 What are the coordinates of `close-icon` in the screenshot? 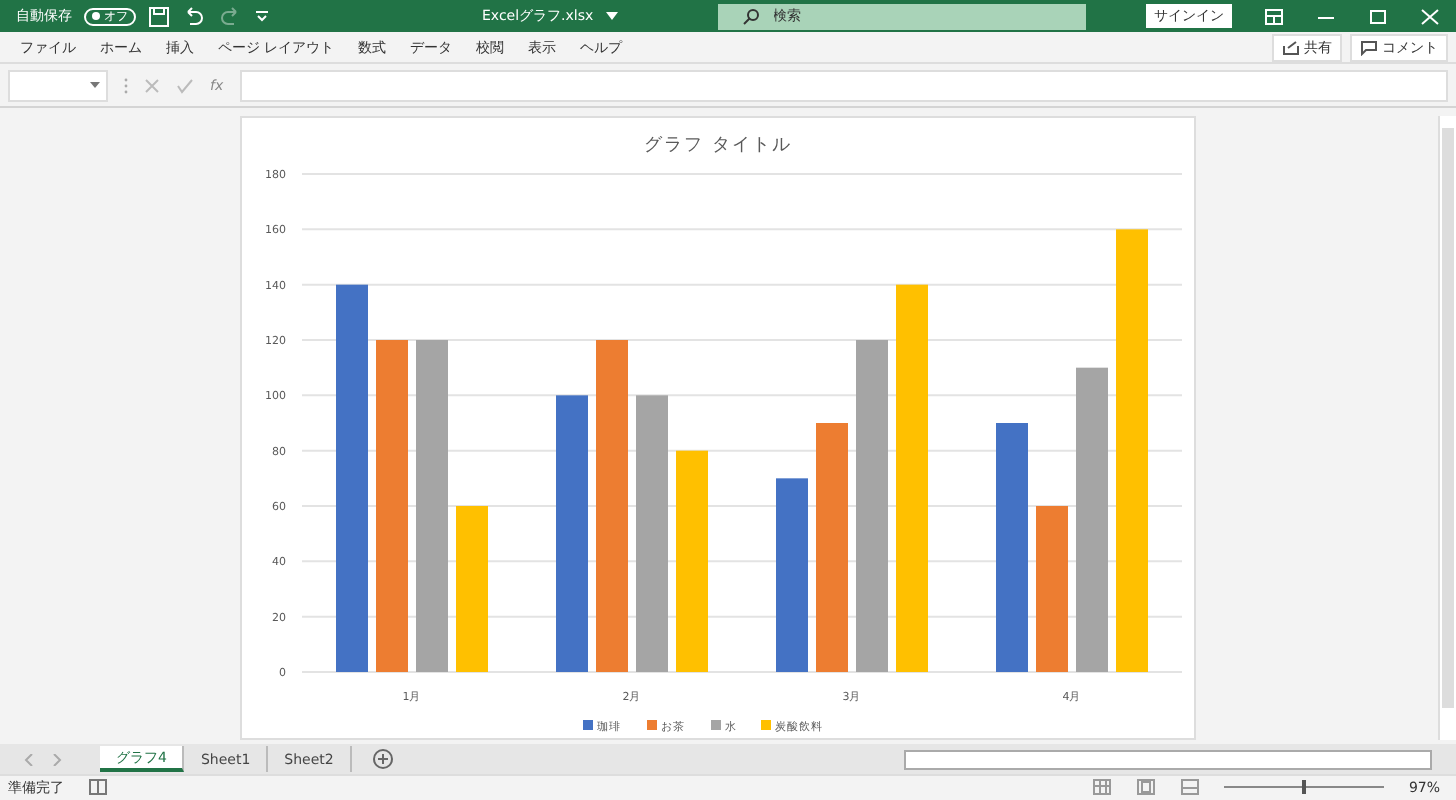 It's located at (1430, 16).